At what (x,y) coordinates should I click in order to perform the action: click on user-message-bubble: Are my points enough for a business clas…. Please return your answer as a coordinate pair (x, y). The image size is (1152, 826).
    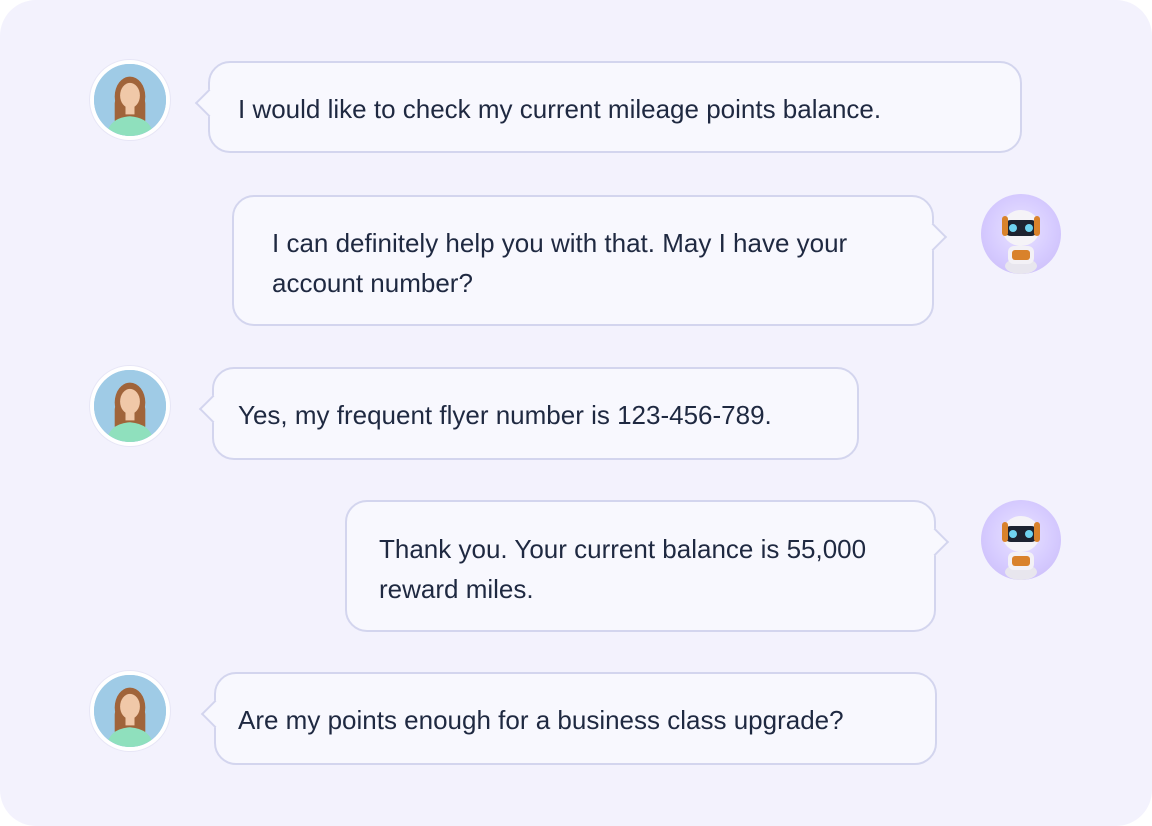
    Looking at the image, I should click on (568, 718).